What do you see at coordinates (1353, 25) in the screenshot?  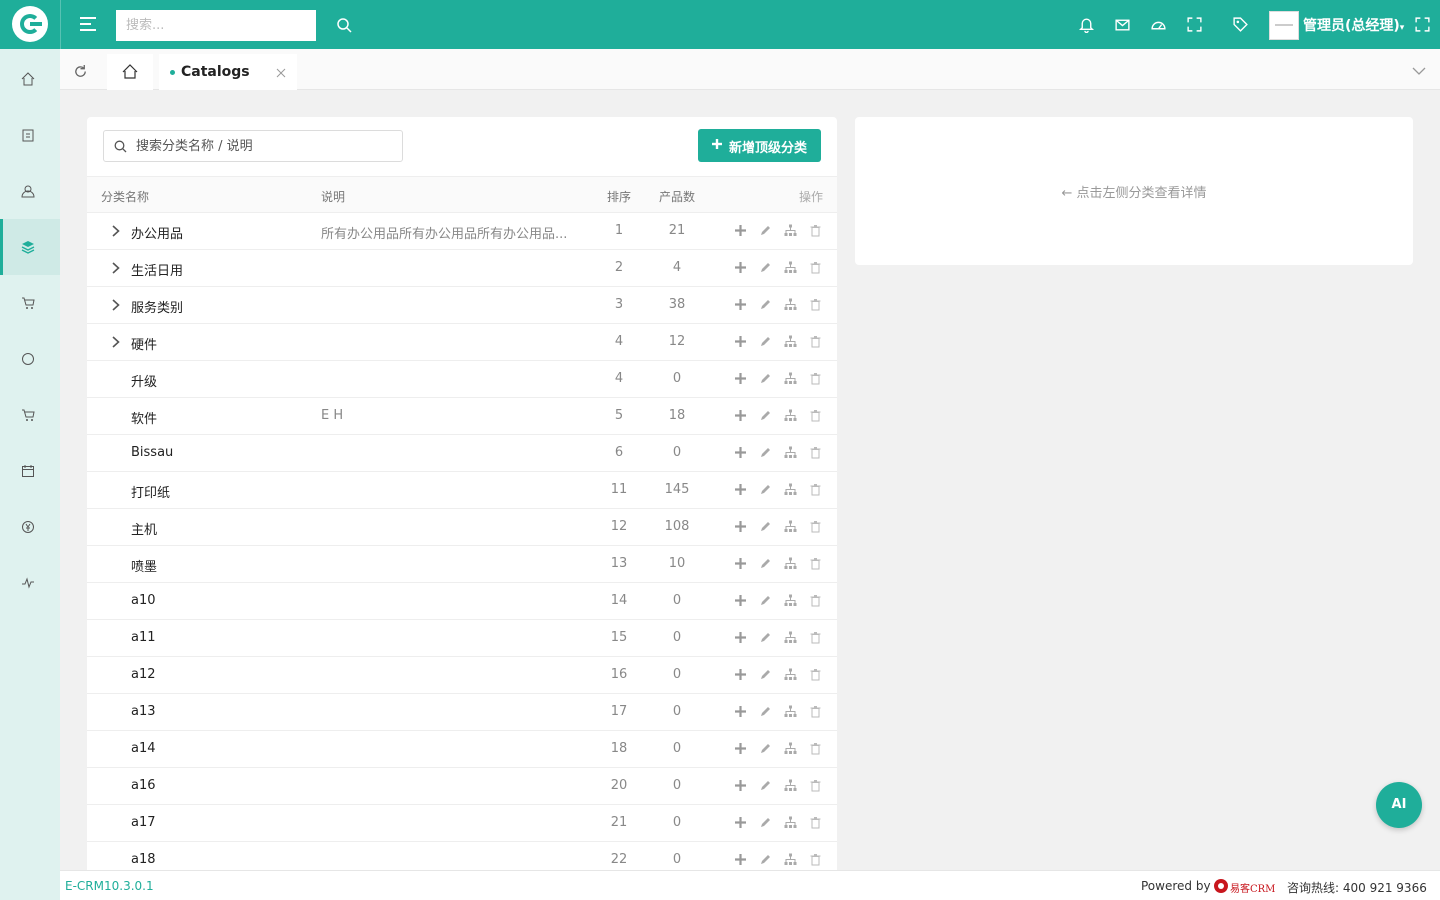 I see `user-menu: 管理员(总经理)▾` at bounding box center [1353, 25].